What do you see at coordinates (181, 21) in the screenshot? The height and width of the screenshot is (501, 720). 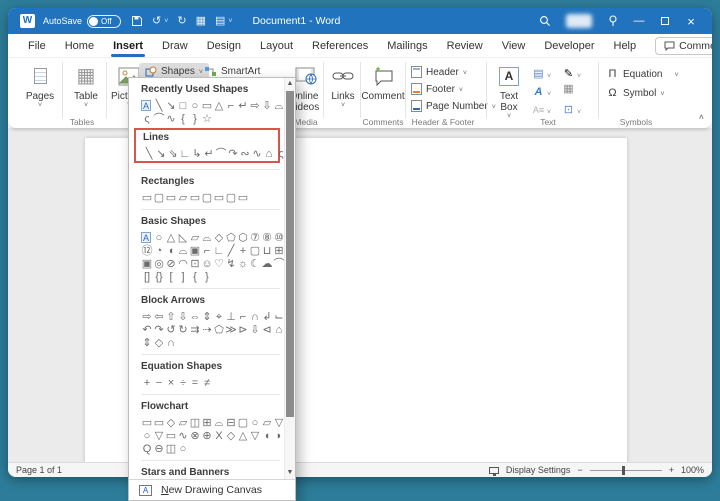 I see `redo-icon: ↻` at bounding box center [181, 21].